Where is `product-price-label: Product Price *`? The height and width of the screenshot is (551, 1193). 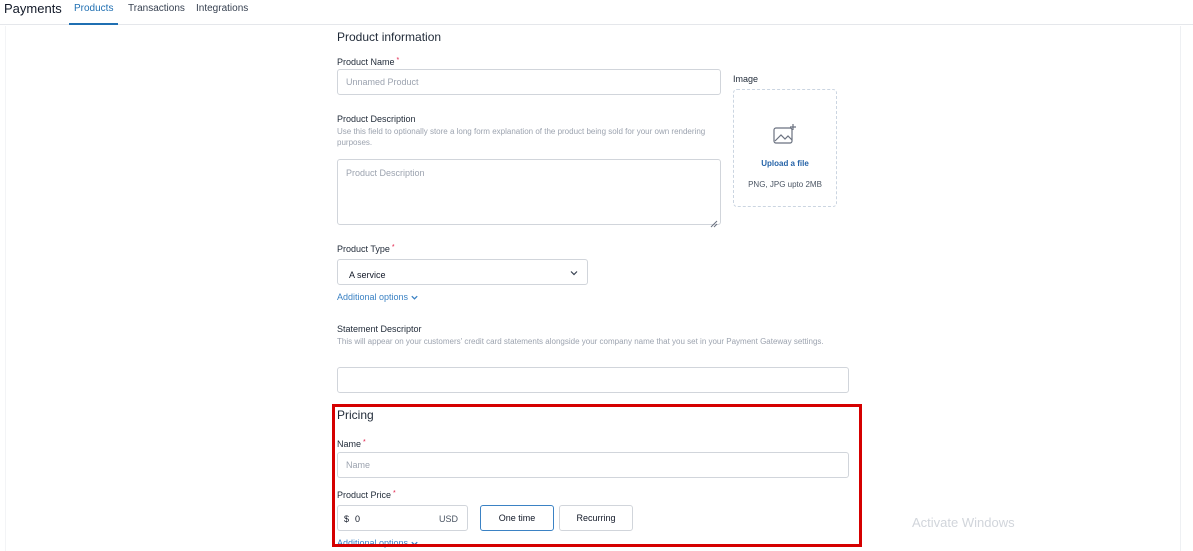
product-price-label: Product Price * is located at coordinates (366, 495).